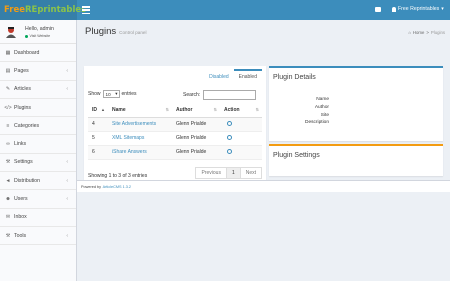 This screenshot has height=281, width=450. Describe the element at coordinates (38, 108) in the screenshot. I see `sidebar-item-plugins: </> Plugins` at that location.